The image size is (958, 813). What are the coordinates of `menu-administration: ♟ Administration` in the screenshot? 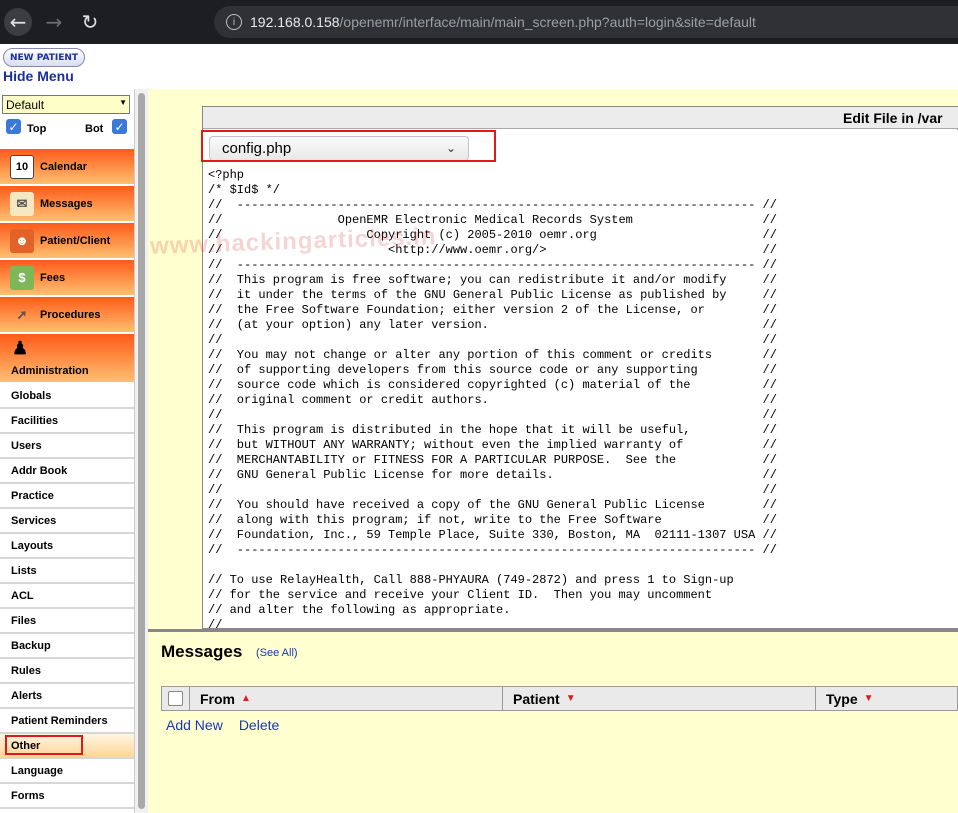 It's located at (67, 358).